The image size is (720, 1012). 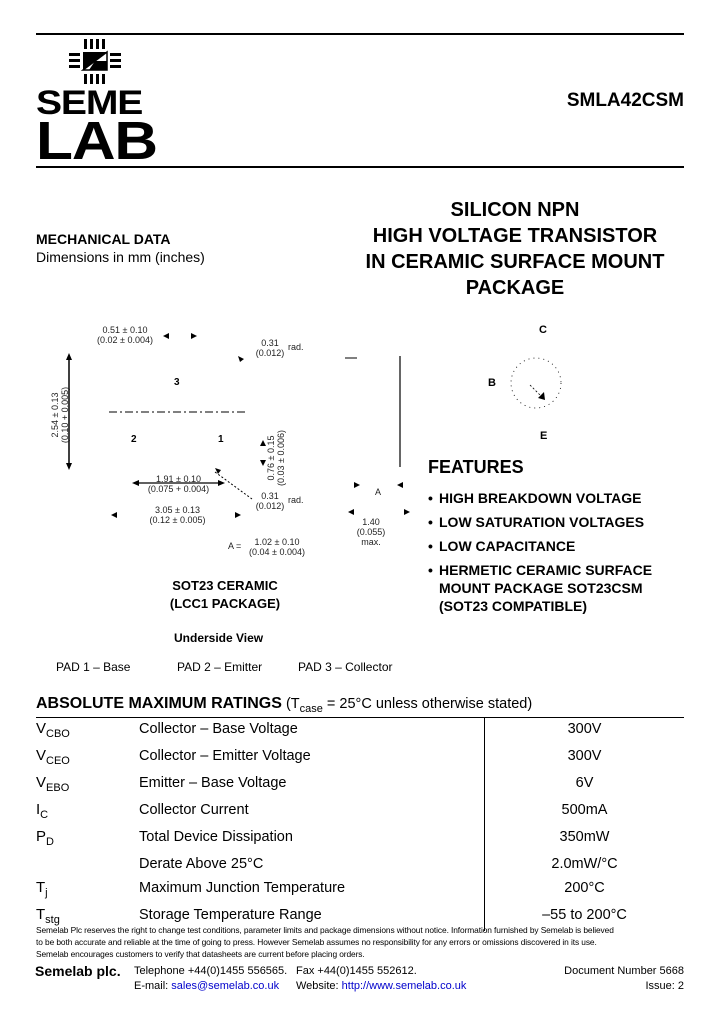 What do you see at coordinates (213, 783) in the screenshot?
I see `rating-description: Emitter – Base Voltage` at bounding box center [213, 783].